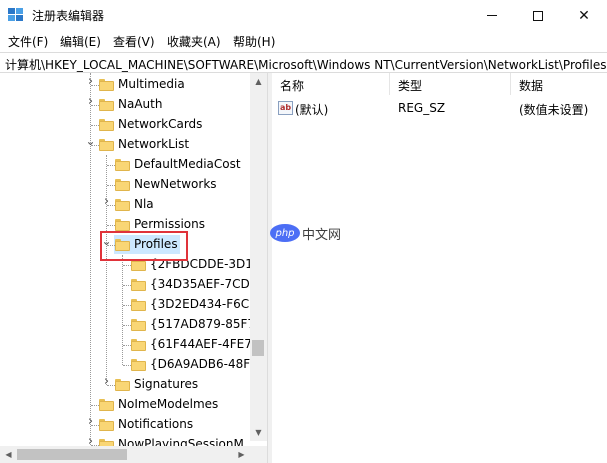 The image size is (607, 463). Describe the element at coordinates (303, 15) in the screenshot. I see `title-bar: 注册表编辑器 ✕` at that location.